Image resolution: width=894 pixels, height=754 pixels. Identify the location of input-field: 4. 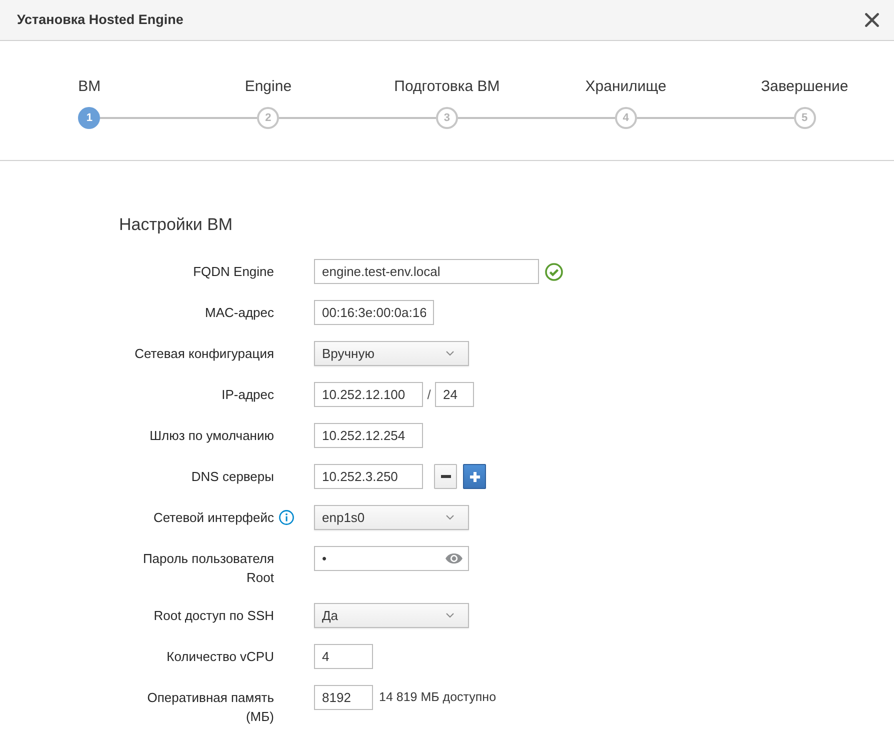
(343, 656).